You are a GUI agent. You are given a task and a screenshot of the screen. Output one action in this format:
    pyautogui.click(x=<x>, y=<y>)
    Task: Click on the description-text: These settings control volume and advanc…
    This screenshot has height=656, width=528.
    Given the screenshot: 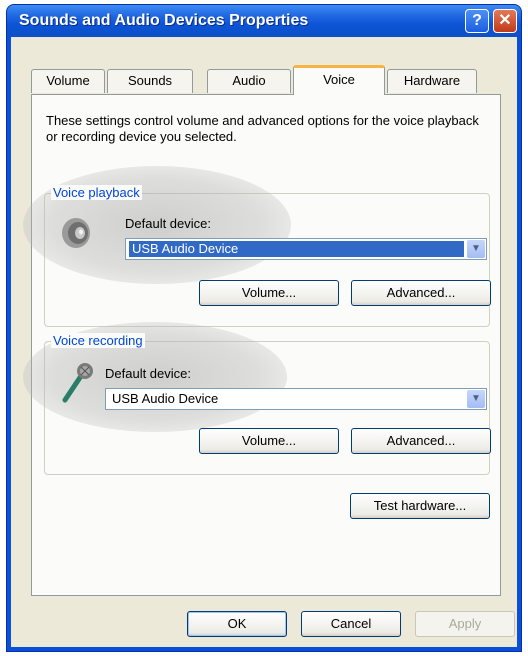 What is the action you would take?
    pyautogui.click(x=262, y=128)
    